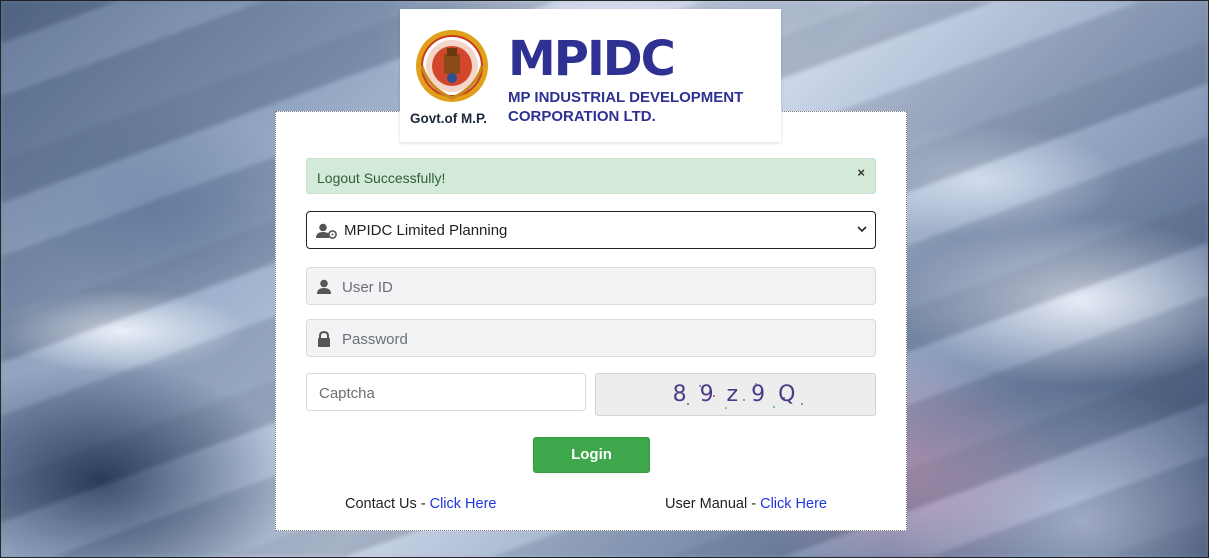  What do you see at coordinates (426, 230) in the screenshot?
I see `role-select-value: MPIDC Limited Planning` at bounding box center [426, 230].